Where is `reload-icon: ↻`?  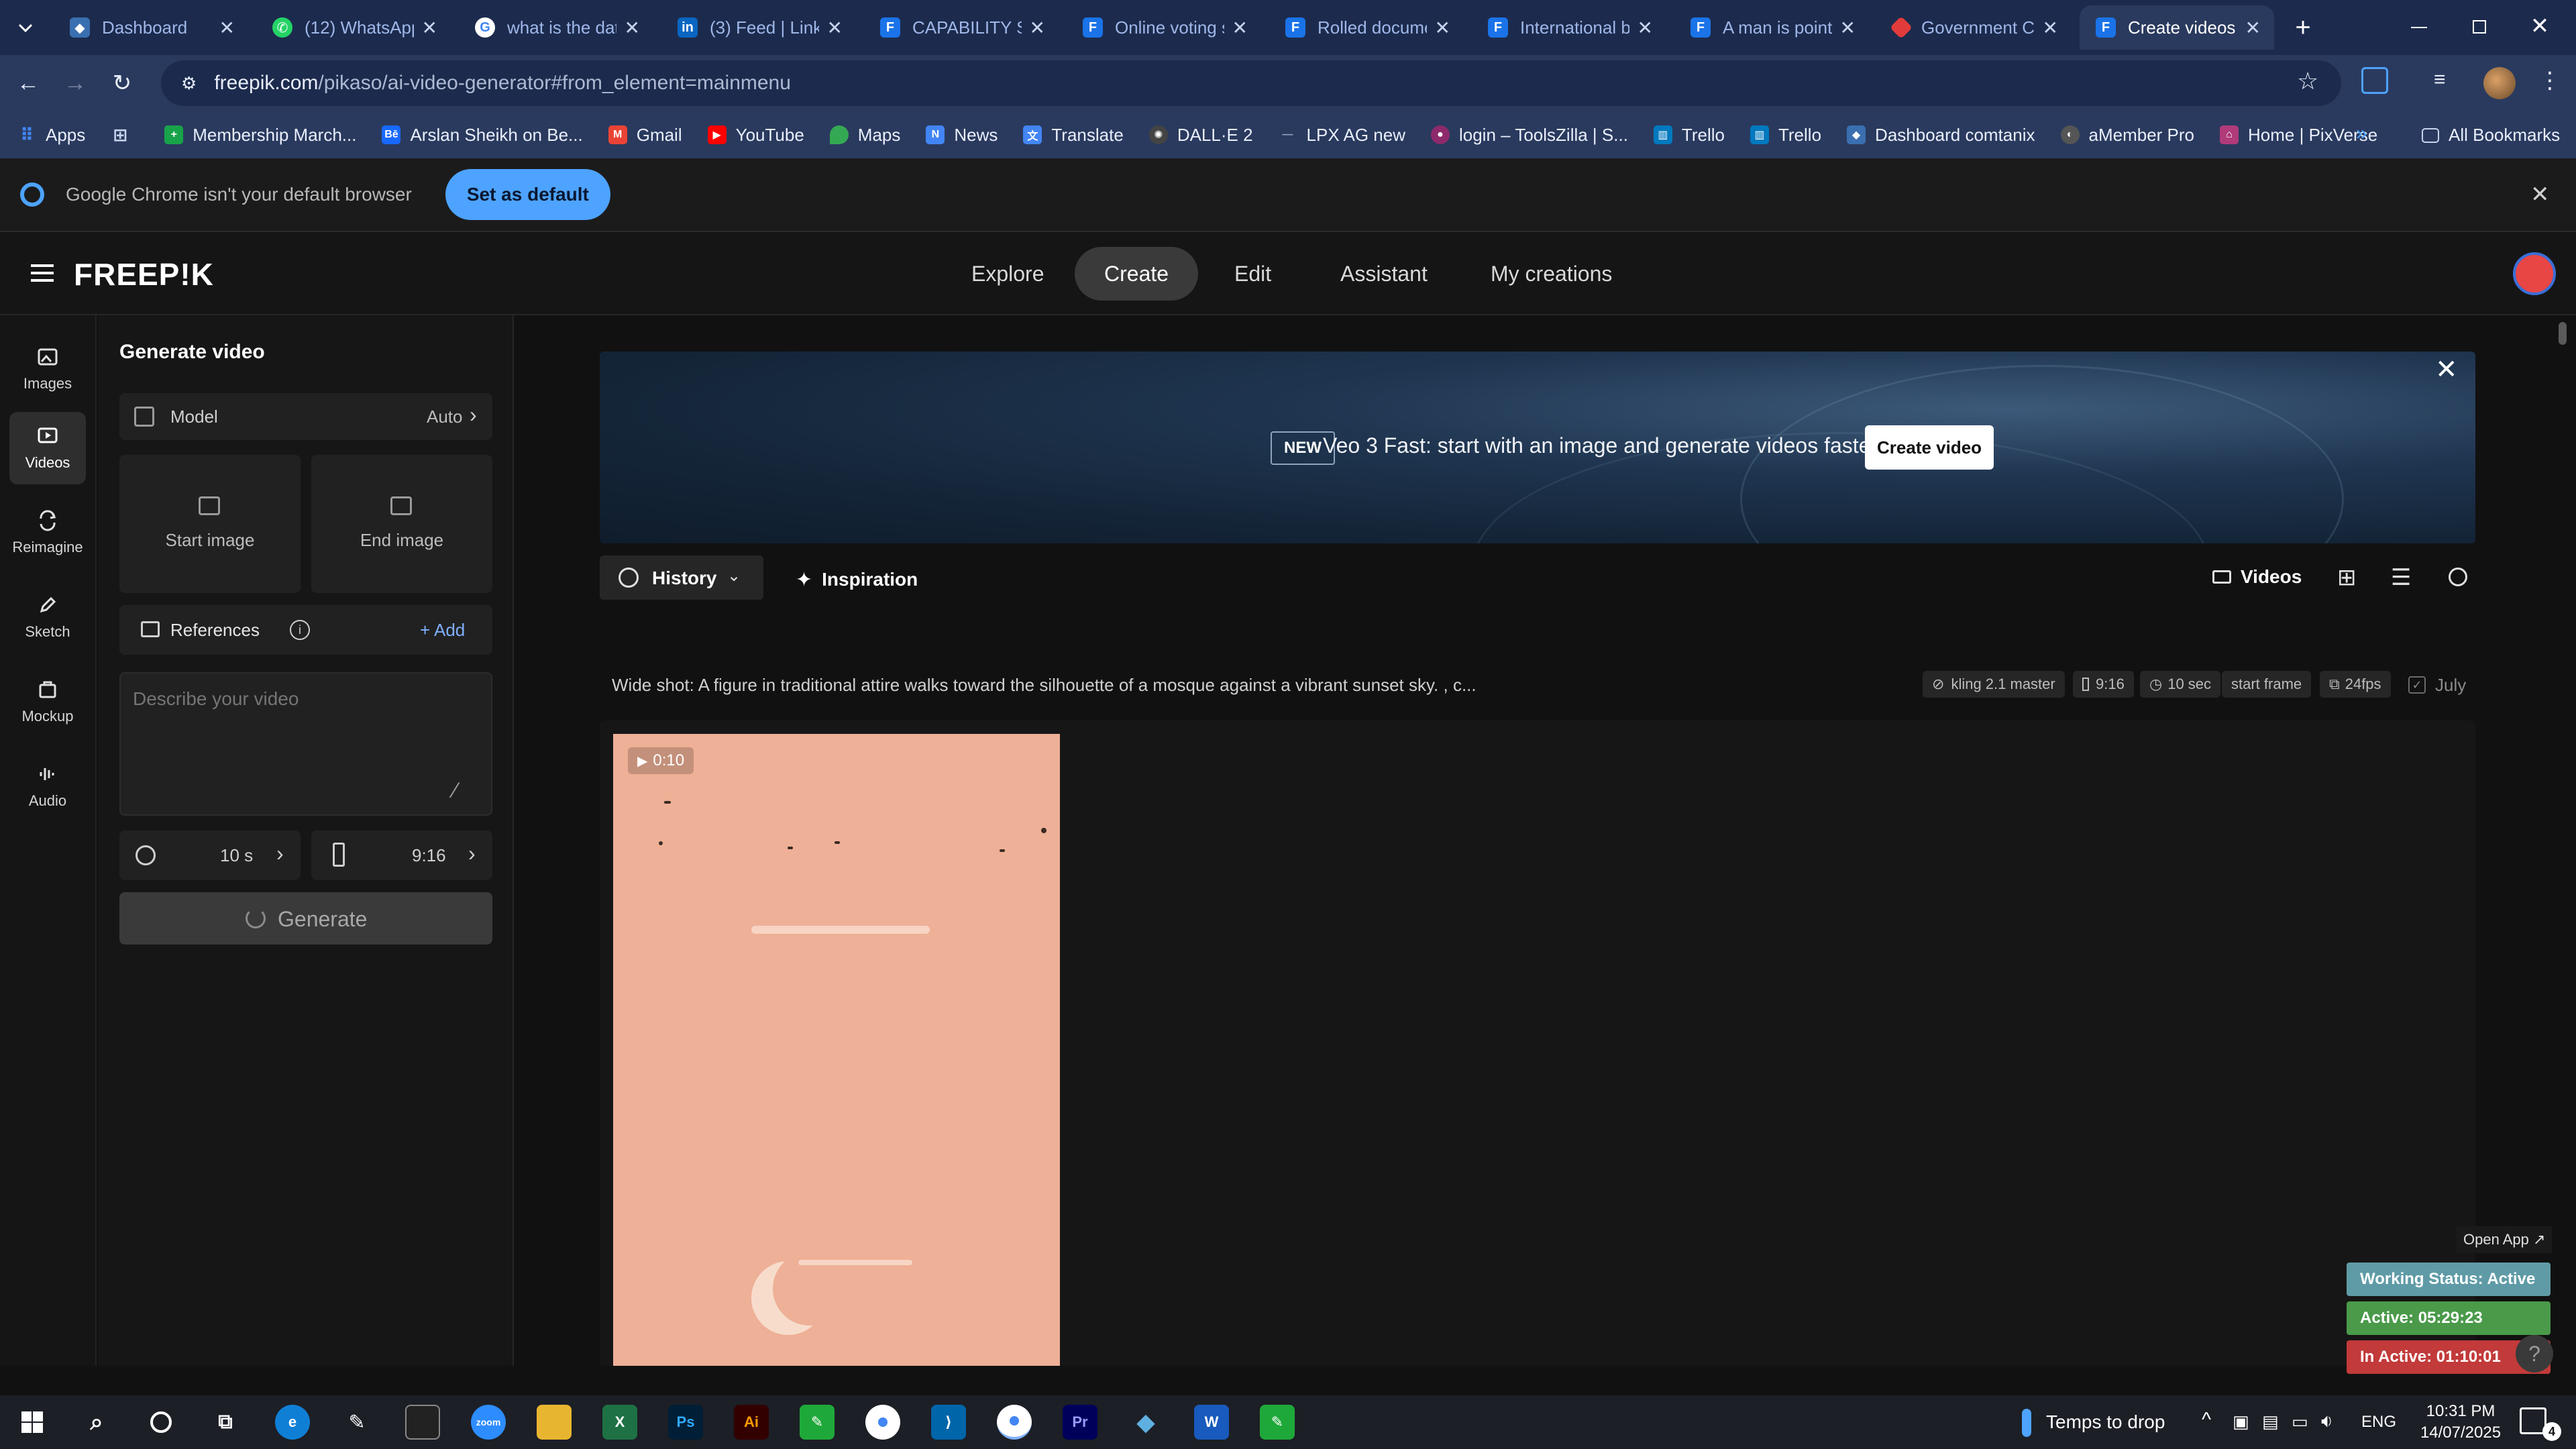
reload-icon: ↻ is located at coordinates (122, 83).